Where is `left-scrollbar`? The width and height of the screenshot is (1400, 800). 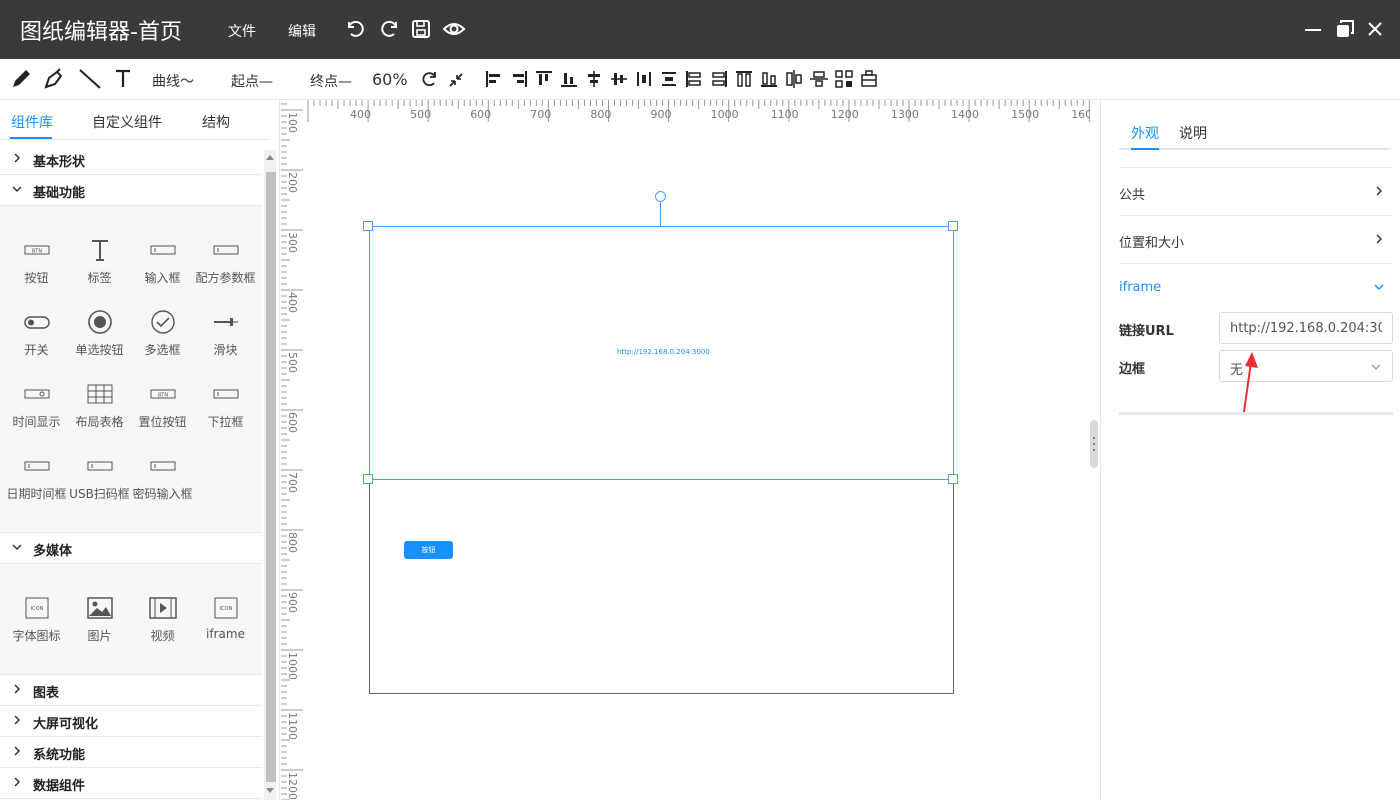
left-scrollbar is located at coordinates (270, 475).